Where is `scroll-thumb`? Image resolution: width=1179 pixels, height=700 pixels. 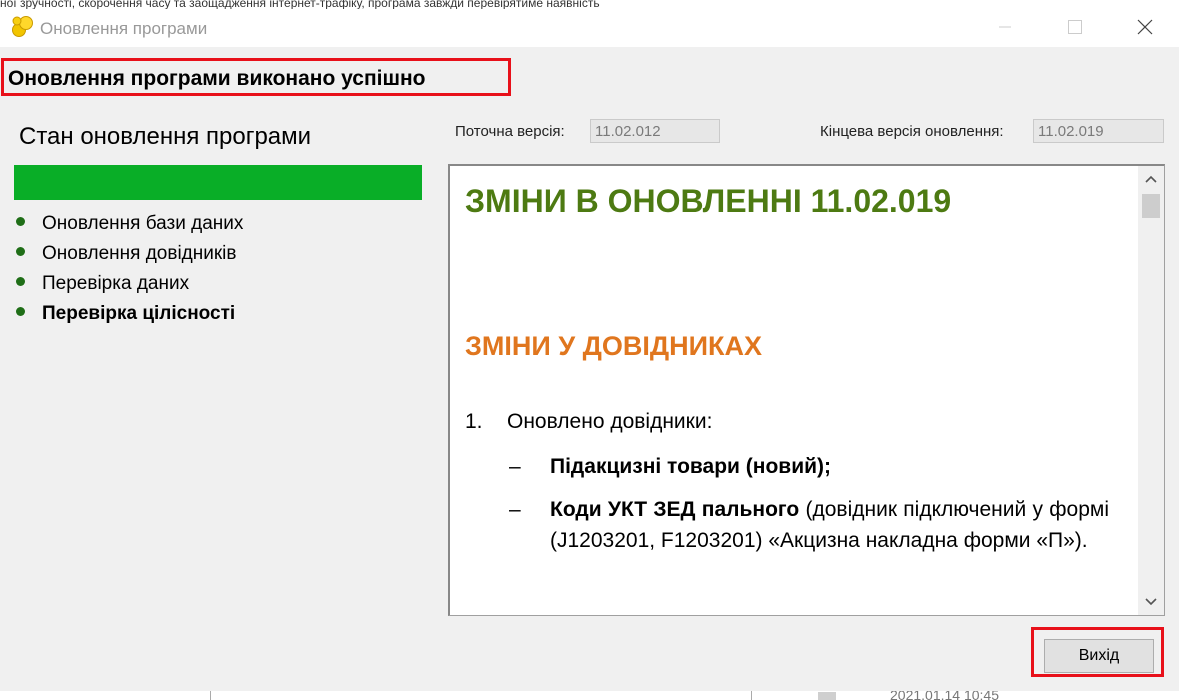 scroll-thumb is located at coordinates (1151, 206).